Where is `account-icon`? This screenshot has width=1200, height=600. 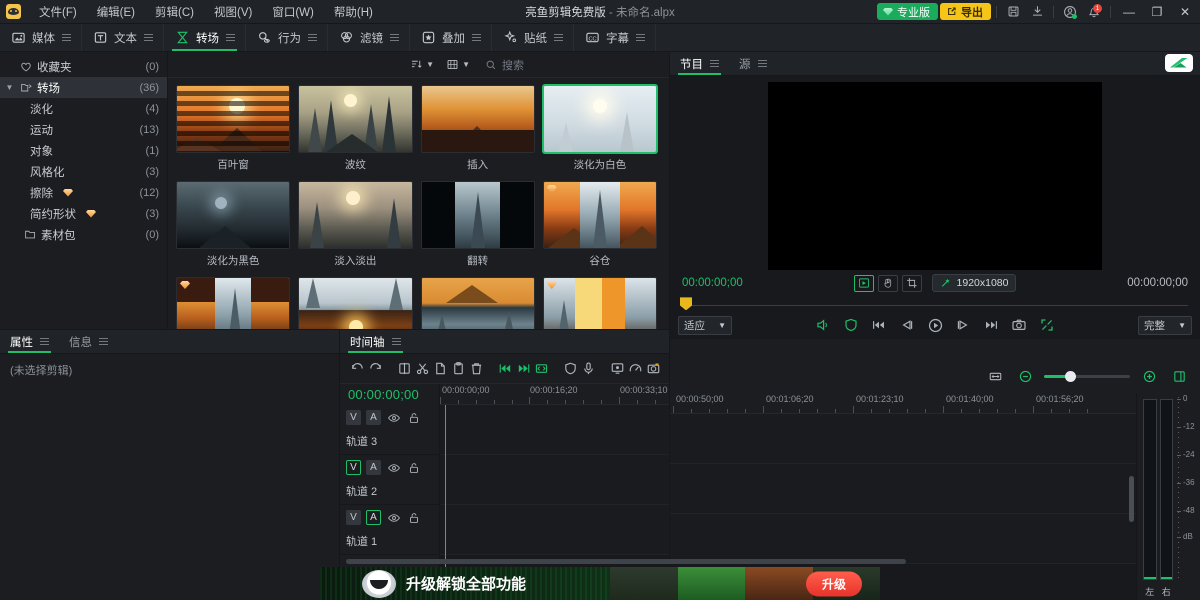
account-icon is located at coordinates (1070, 12).